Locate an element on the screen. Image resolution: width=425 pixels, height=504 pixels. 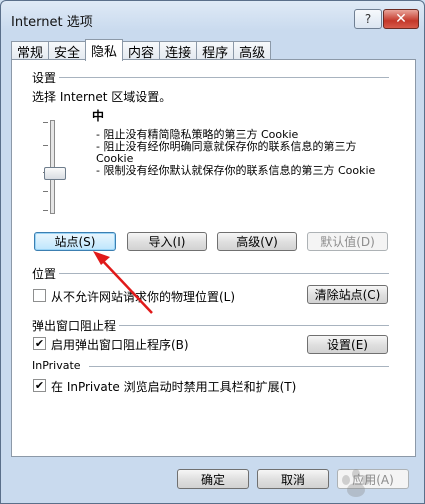
location-checkbox-label: 从不允许网站请求你的物理位置(L) is located at coordinates (143, 296).